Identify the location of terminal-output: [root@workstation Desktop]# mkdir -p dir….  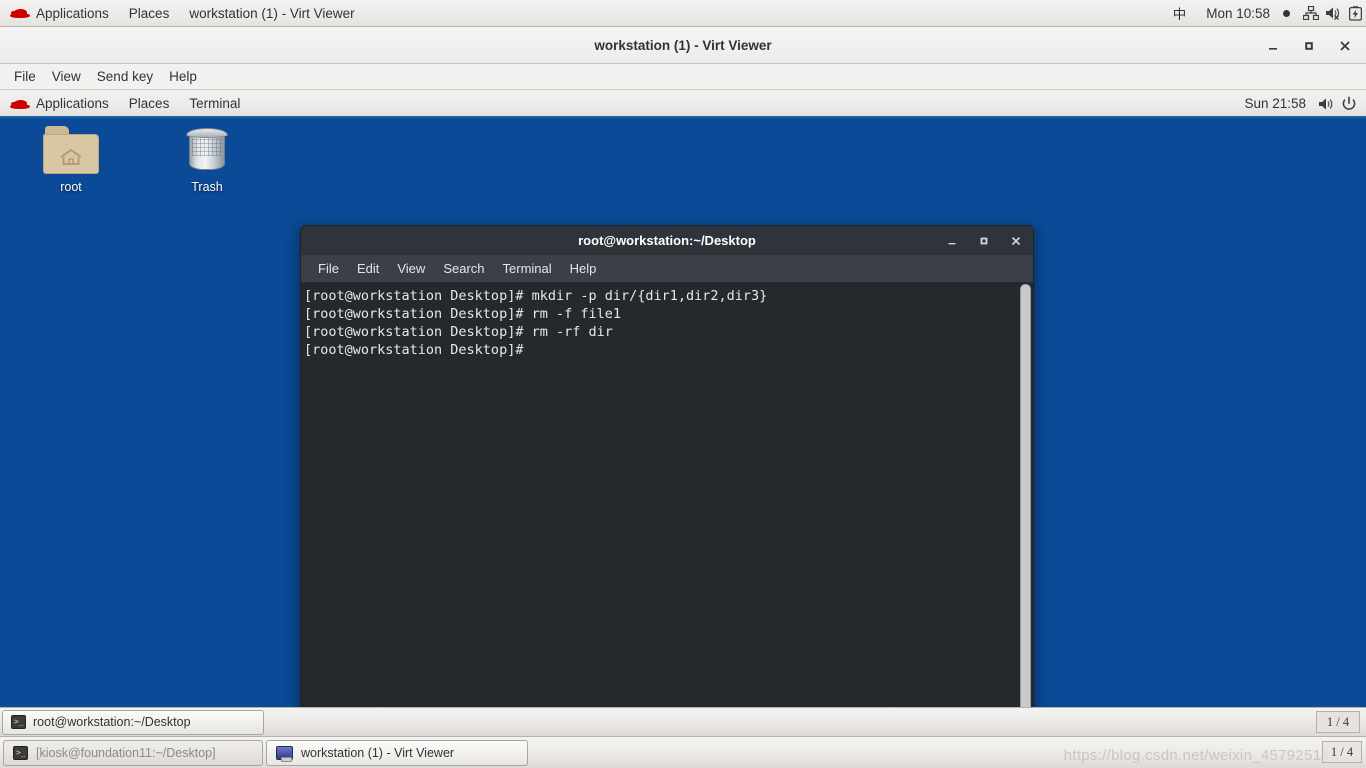
(536, 323).